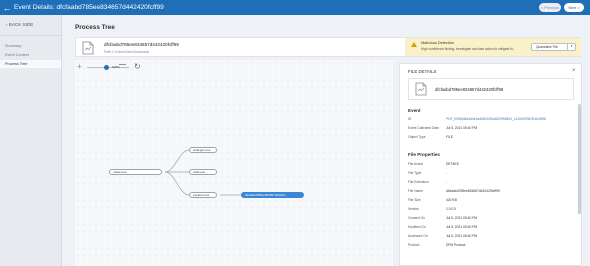 This screenshot has width=590, height=266. I want to click on detail-row: File Action DETAKE, so click(491, 164).